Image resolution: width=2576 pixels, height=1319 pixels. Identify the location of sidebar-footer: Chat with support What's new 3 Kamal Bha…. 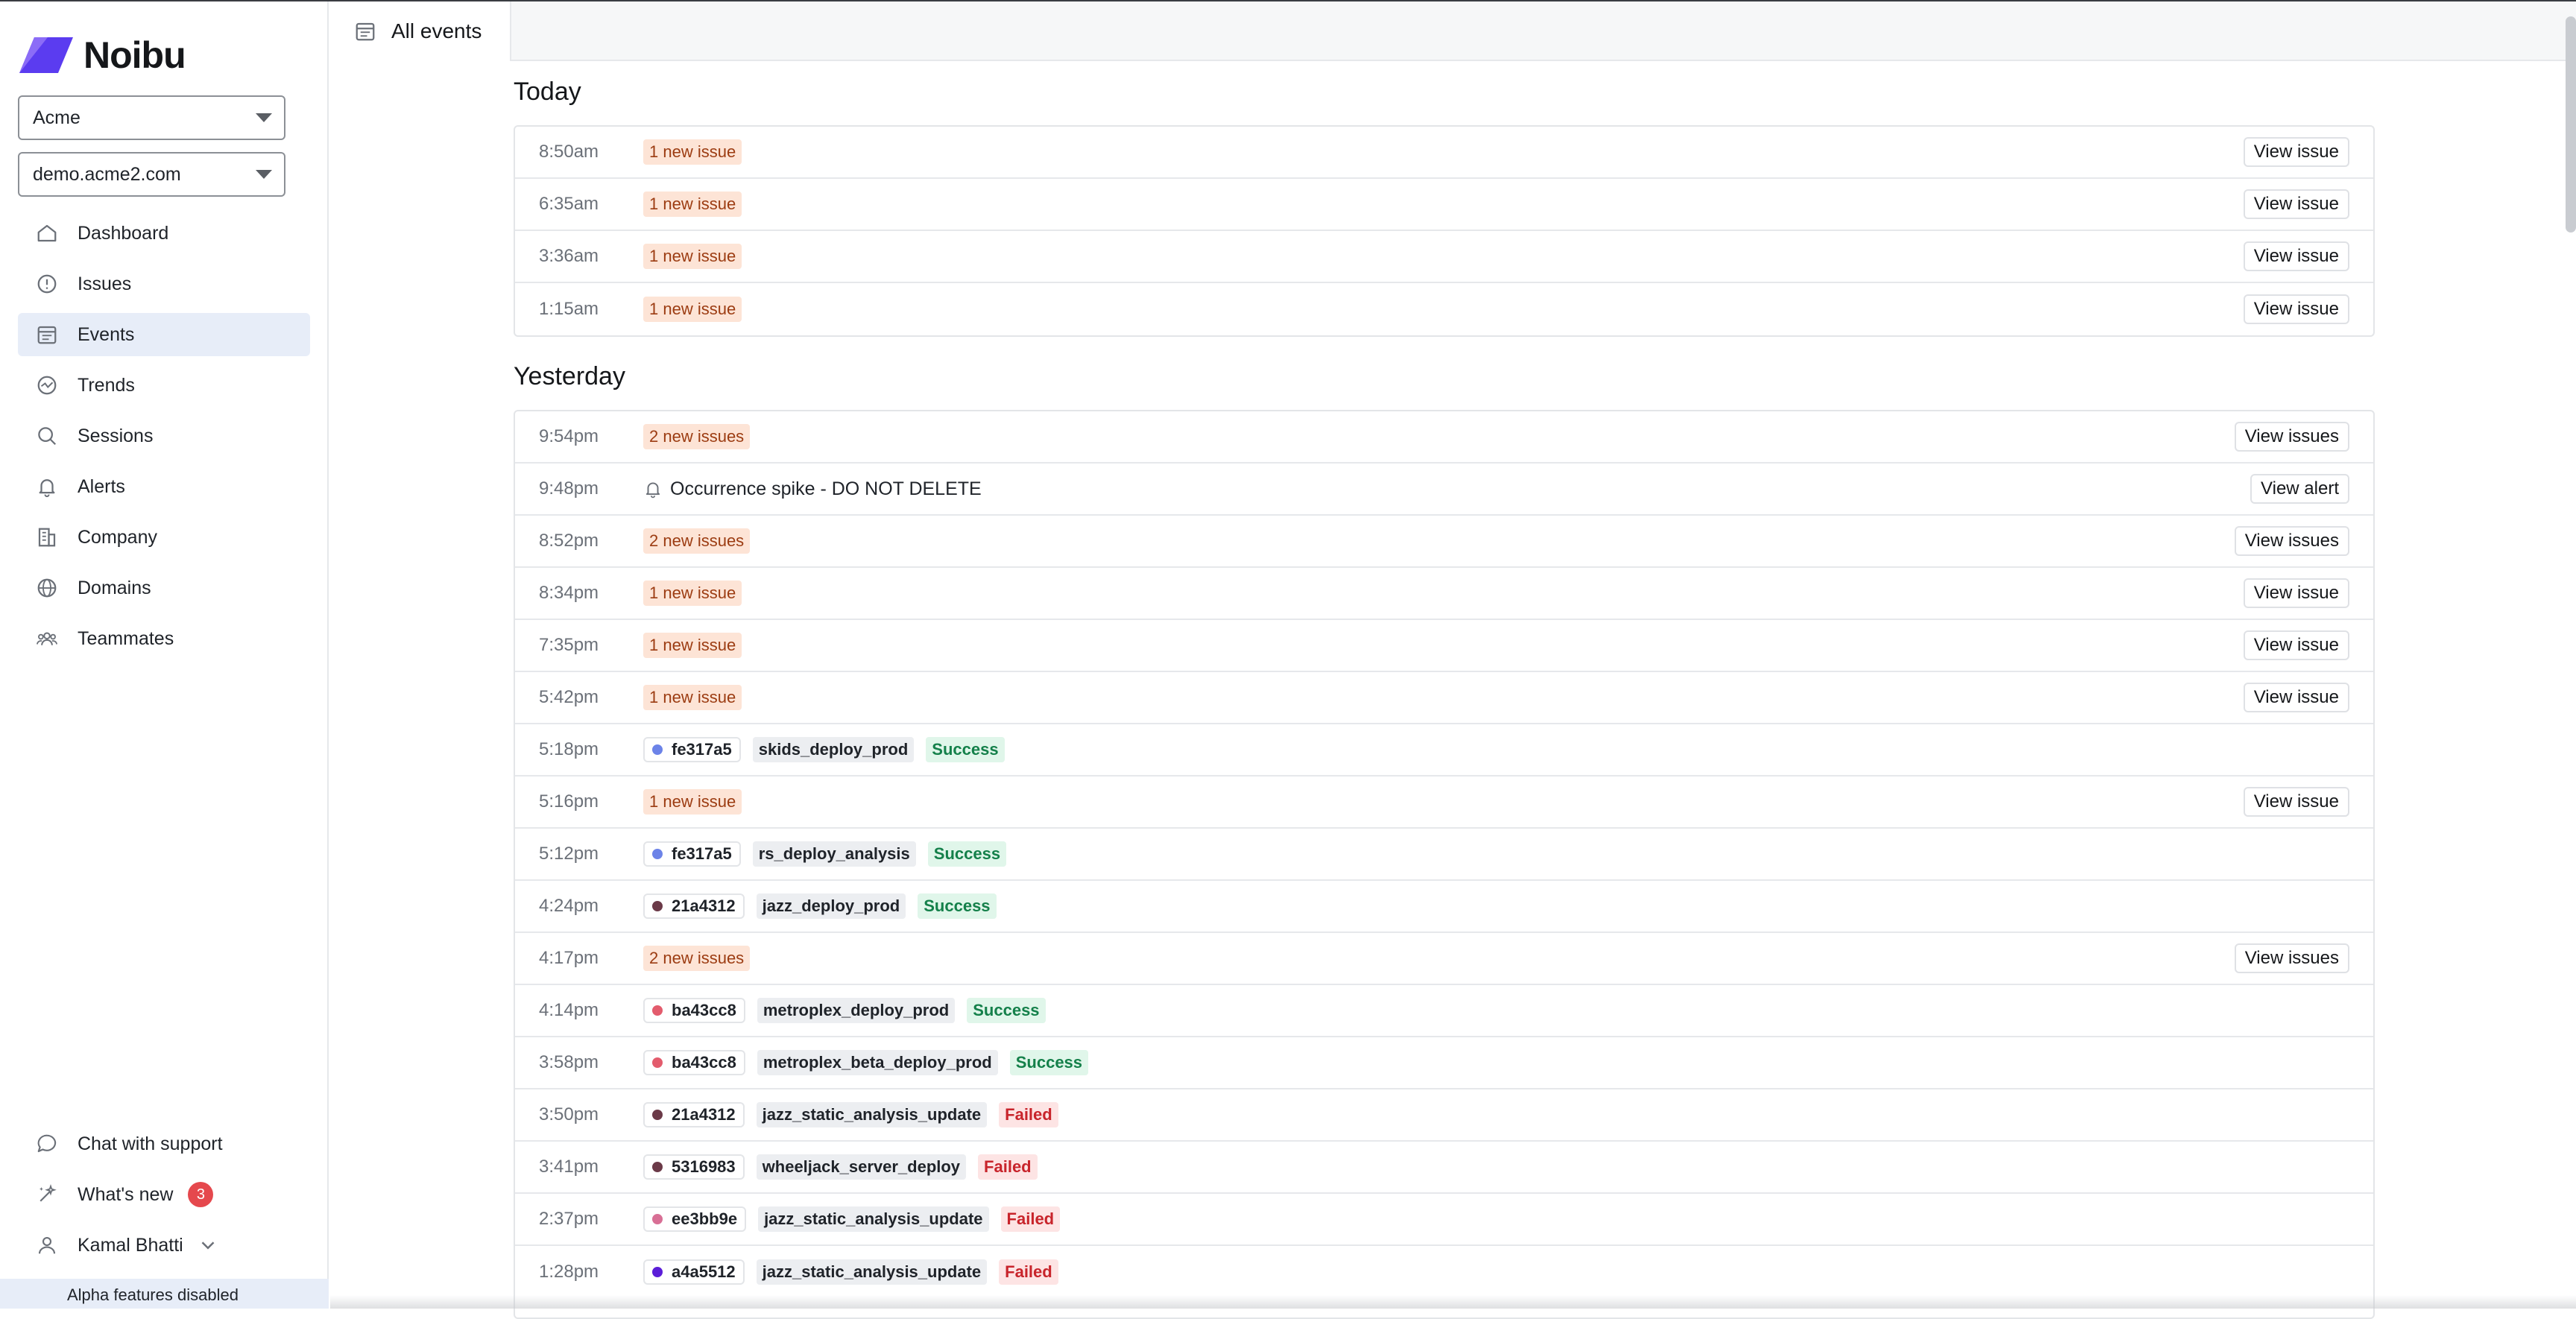
(164, 1198).